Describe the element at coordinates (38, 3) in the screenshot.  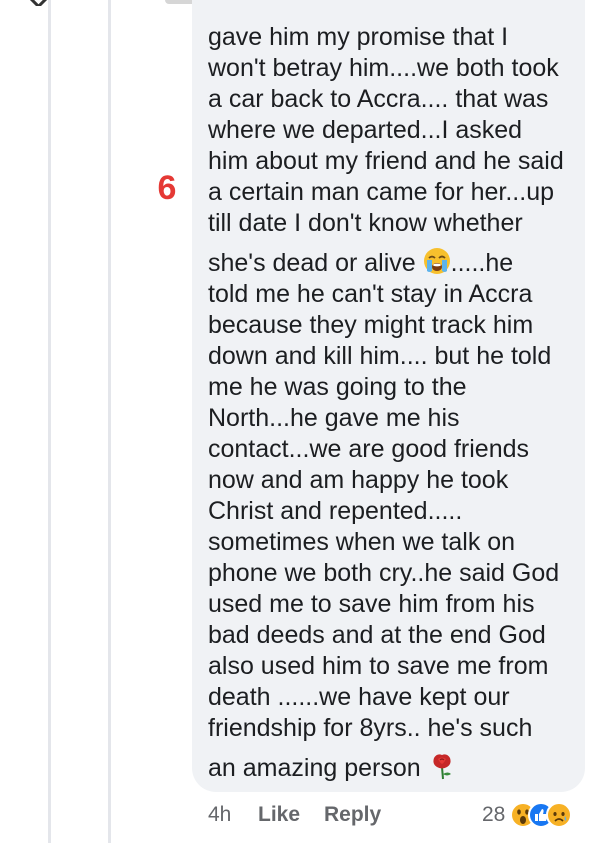
I see `chevron-down-icon` at that location.